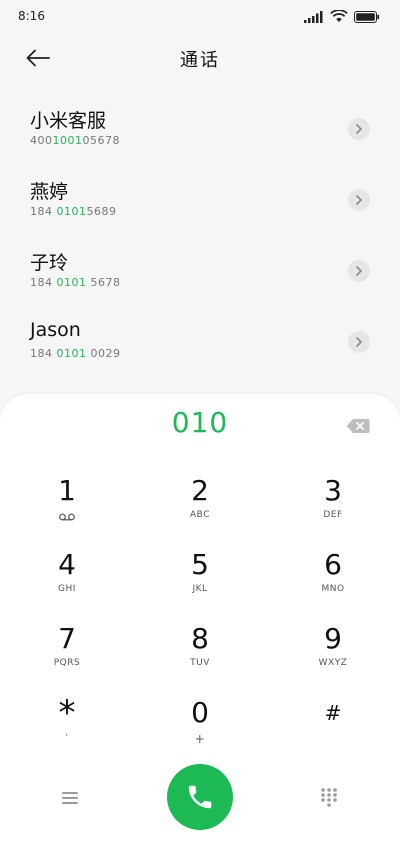 Image resolution: width=400 pixels, height=866 pixels. What do you see at coordinates (67, 733) in the screenshot?
I see `key-letters: ,` at bounding box center [67, 733].